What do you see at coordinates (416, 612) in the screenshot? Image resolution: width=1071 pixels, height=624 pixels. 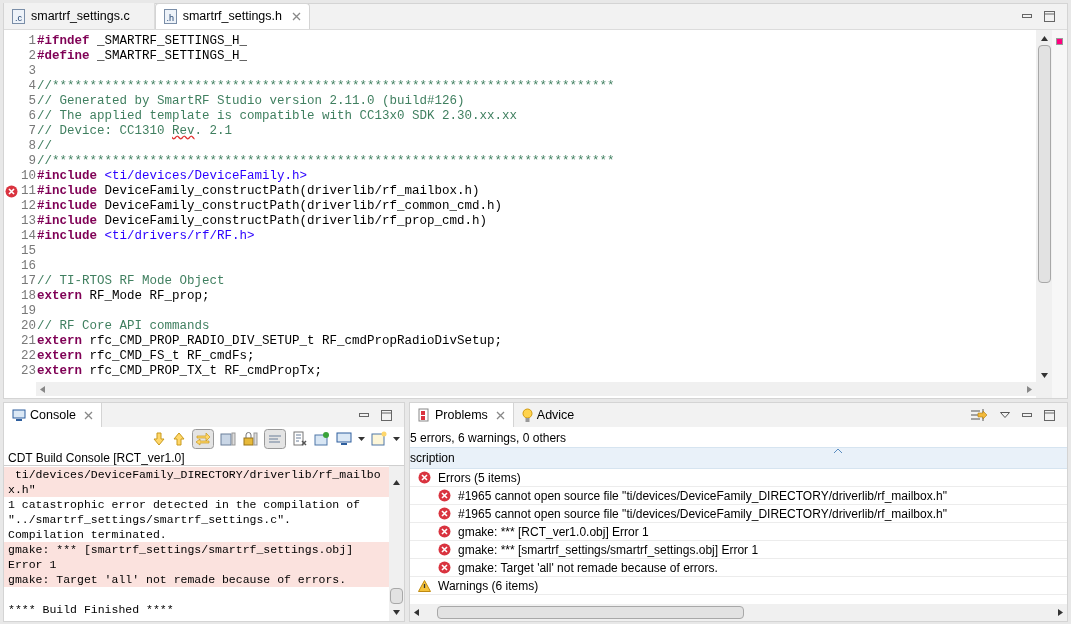 I see `scroll-left-icon` at bounding box center [416, 612].